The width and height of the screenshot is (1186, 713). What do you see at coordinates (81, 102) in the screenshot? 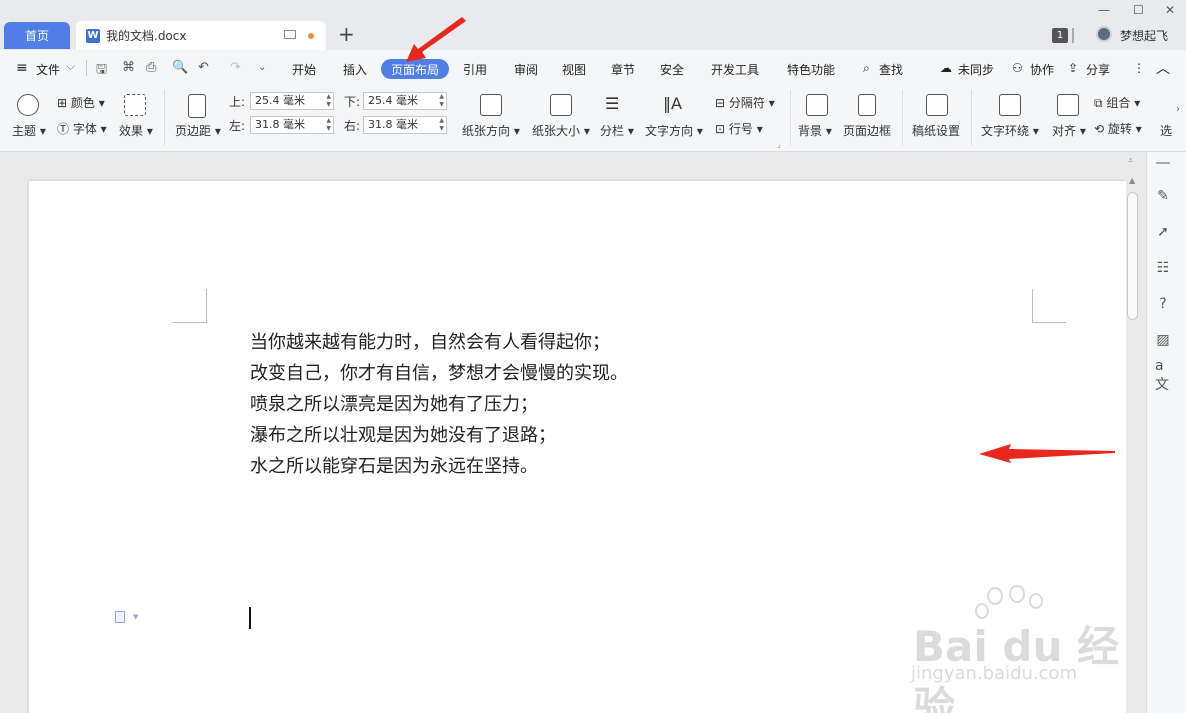
I see `color-button: ⊞ 颜色 ▾` at bounding box center [81, 102].